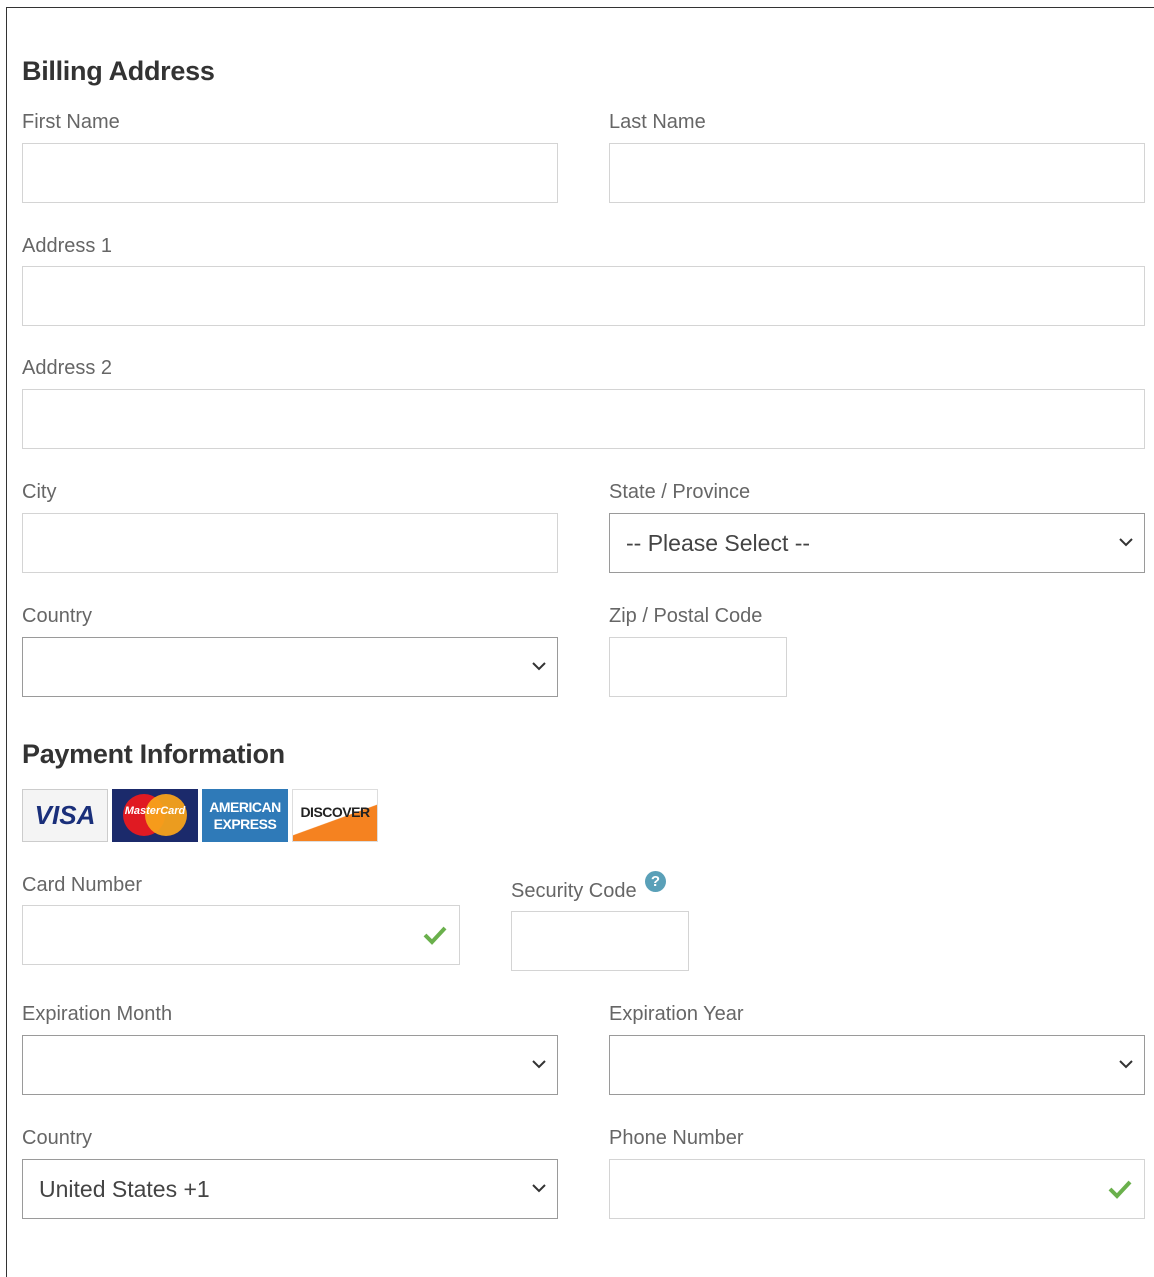 This screenshot has height=1277, width=1154. I want to click on expiration-month-select, so click(290, 1065).